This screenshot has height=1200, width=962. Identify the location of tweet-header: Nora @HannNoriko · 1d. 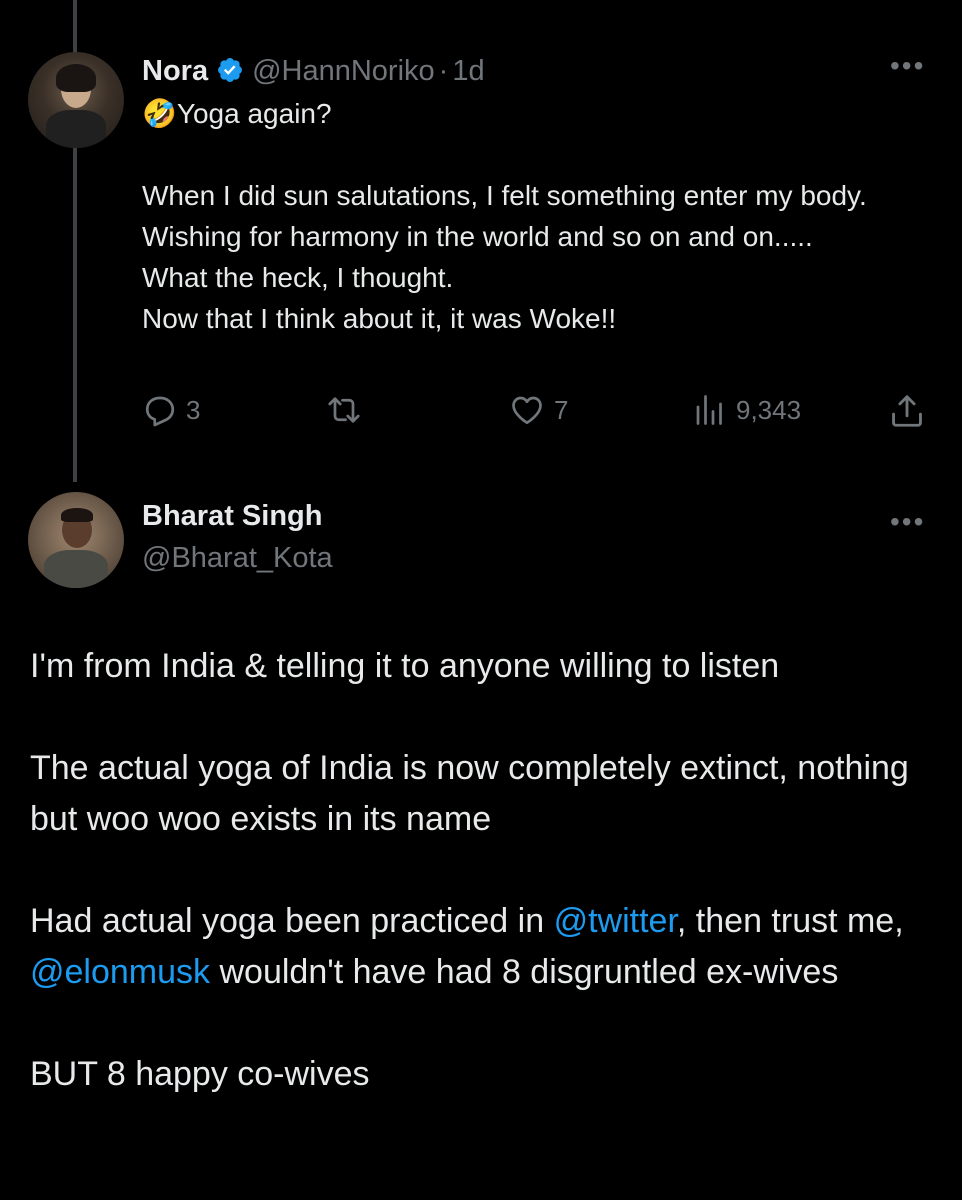
(313, 70).